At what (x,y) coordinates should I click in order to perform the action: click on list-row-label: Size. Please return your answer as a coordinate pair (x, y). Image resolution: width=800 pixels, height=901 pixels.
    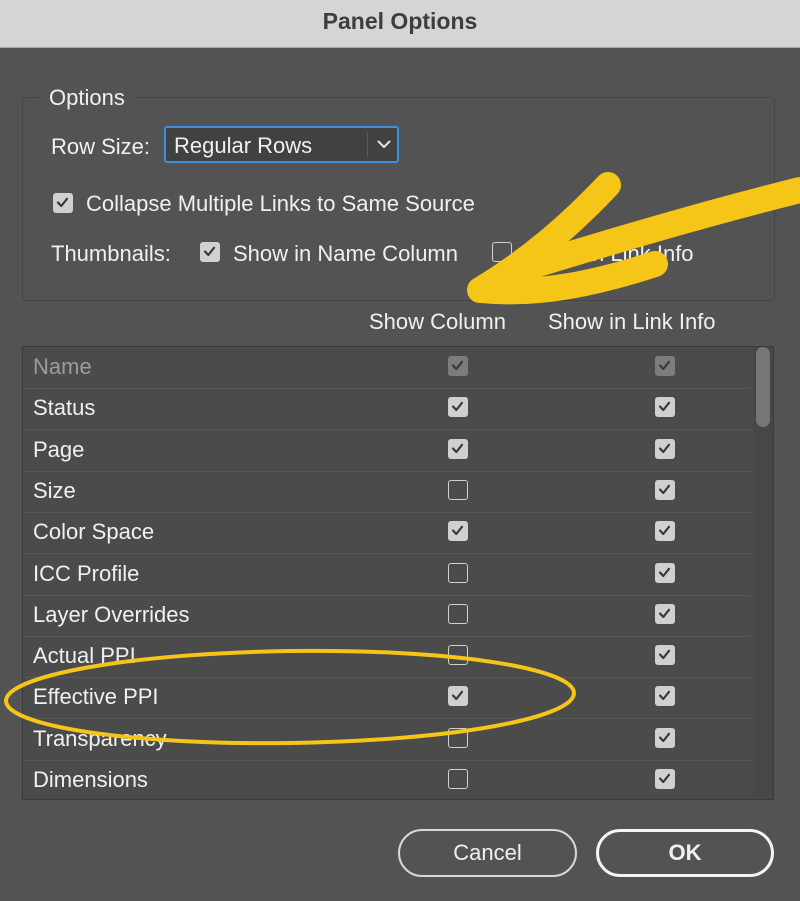
    Looking at the image, I should click on (54, 490).